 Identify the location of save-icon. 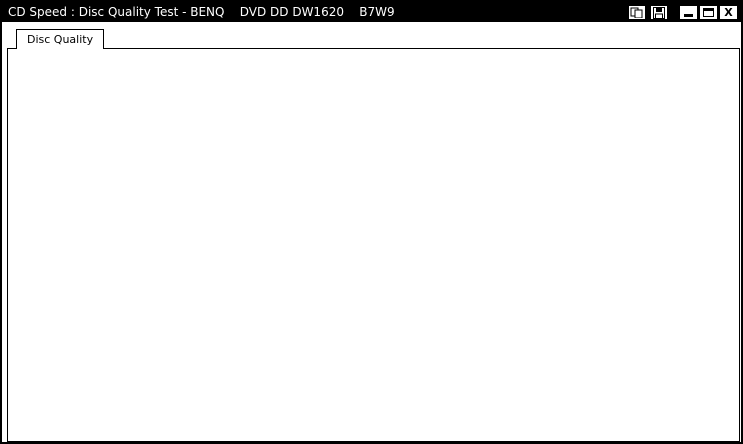
(659, 13).